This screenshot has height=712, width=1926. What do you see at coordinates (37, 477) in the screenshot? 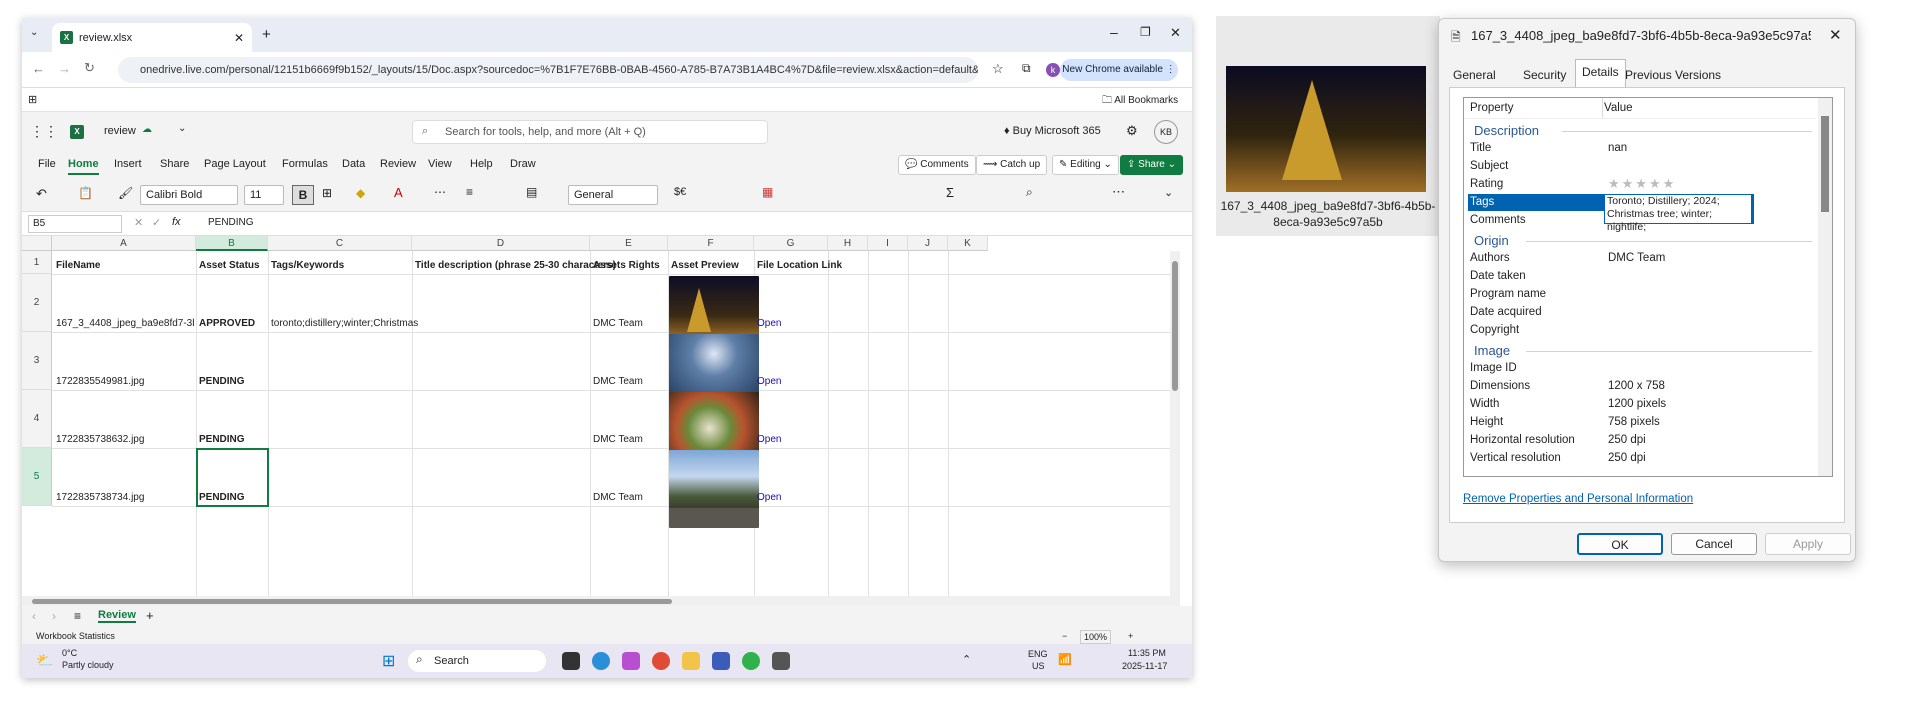
I see `row-header-5: 5` at bounding box center [37, 477].